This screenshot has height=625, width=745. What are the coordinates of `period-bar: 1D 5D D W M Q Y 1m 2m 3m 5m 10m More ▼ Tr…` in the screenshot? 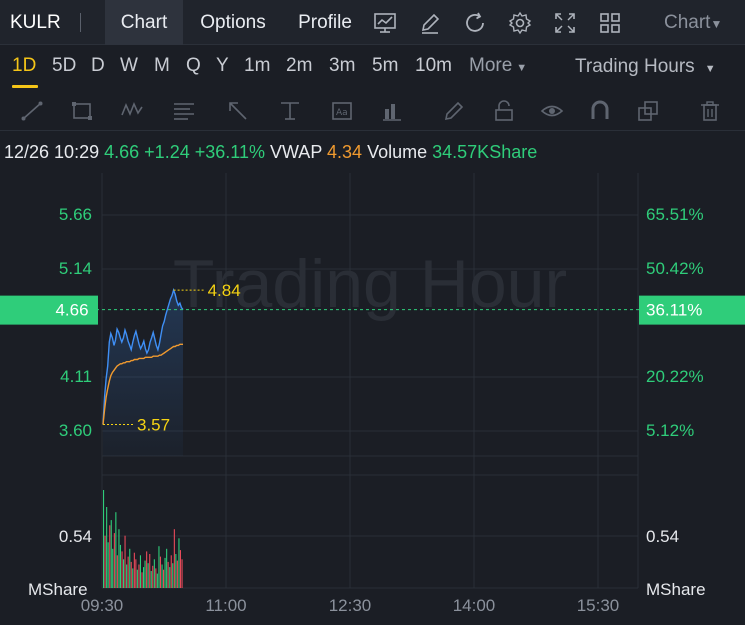 It's located at (372, 68).